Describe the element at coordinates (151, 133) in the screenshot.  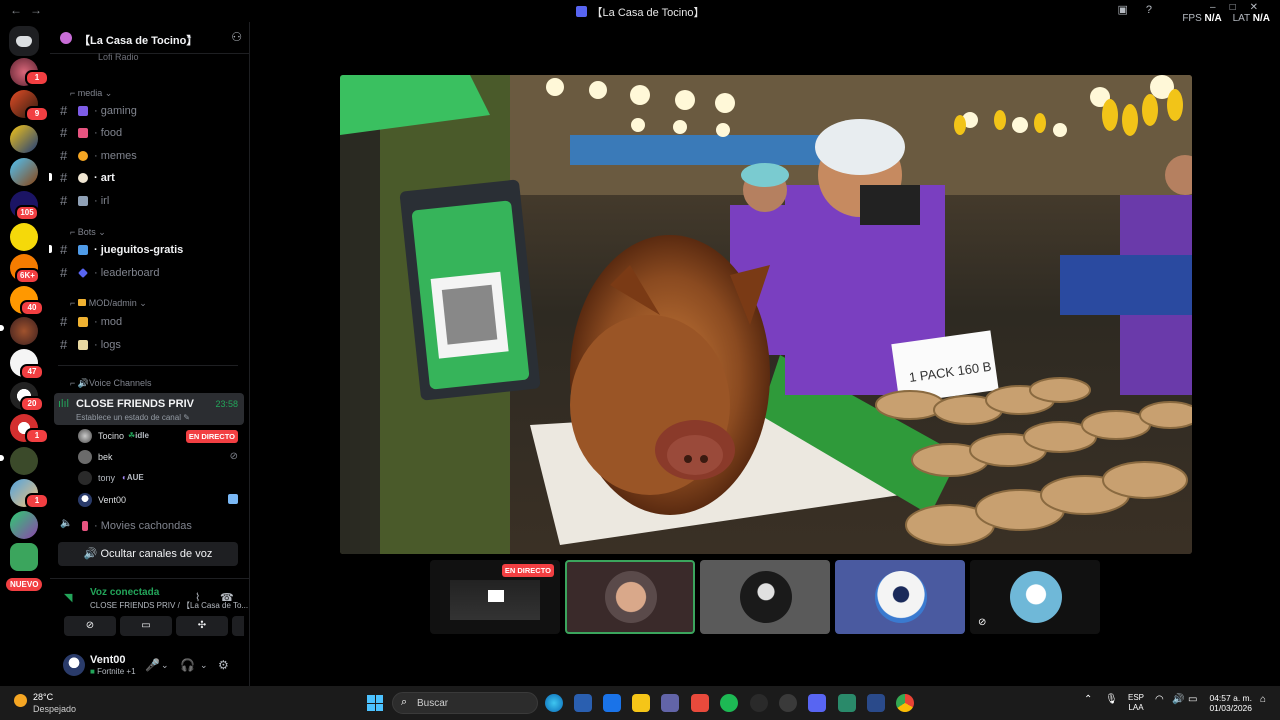
I see `channel-item: # · food` at that location.